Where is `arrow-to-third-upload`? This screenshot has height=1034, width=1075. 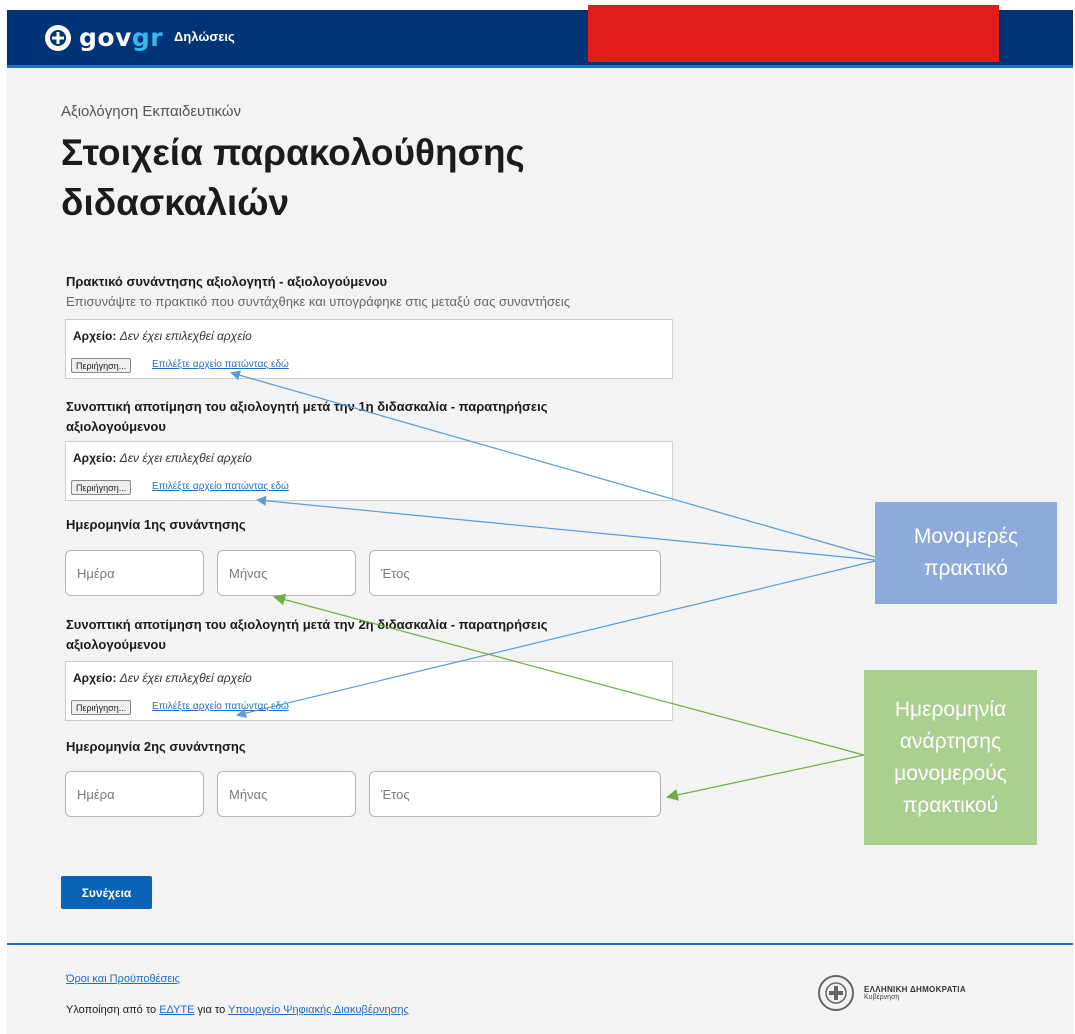
arrow-to-third-upload is located at coordinates (556, 639).